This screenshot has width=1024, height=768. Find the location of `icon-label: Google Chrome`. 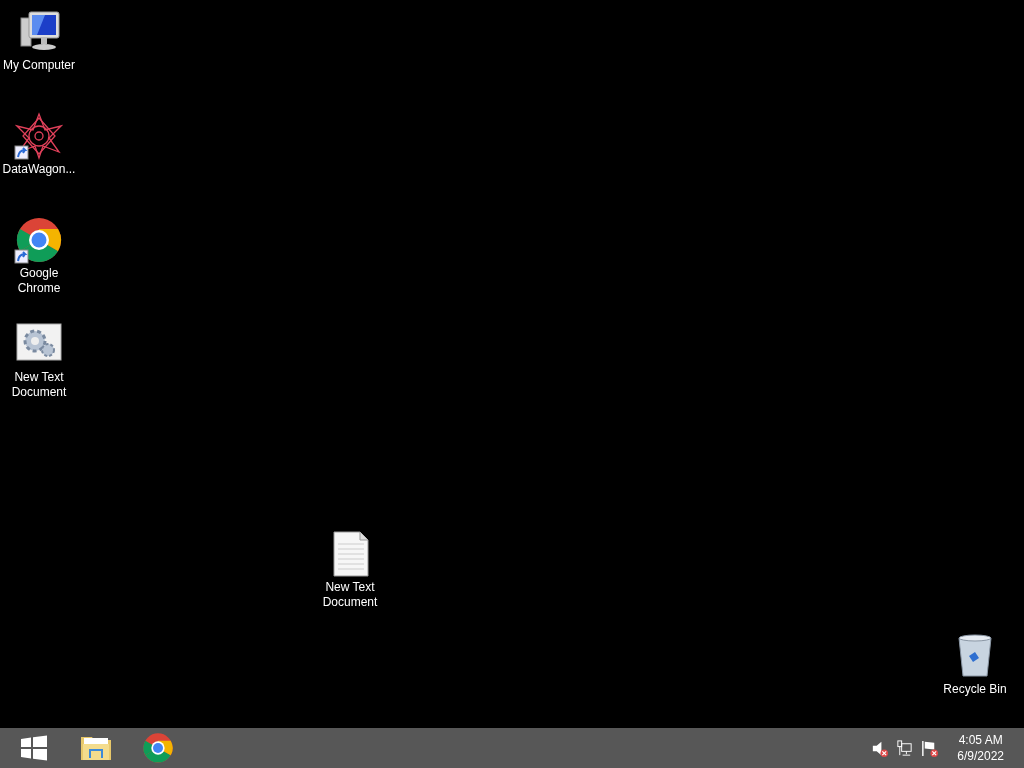

icon-label: Google Chrome is located at coordinates (39, 281).